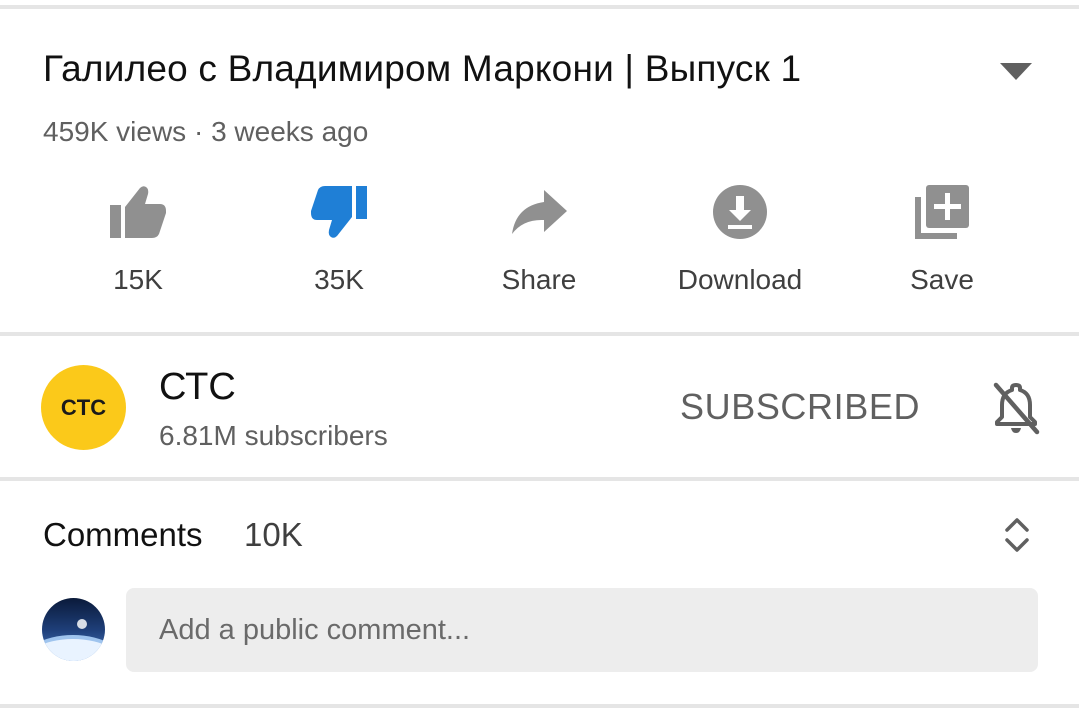 The width and height of the screenshot is (1079, 721). What do you see at coordinates (138, 212) in the screenshot?
I see `thumb-up-icon` at bounding box center [138, 212].